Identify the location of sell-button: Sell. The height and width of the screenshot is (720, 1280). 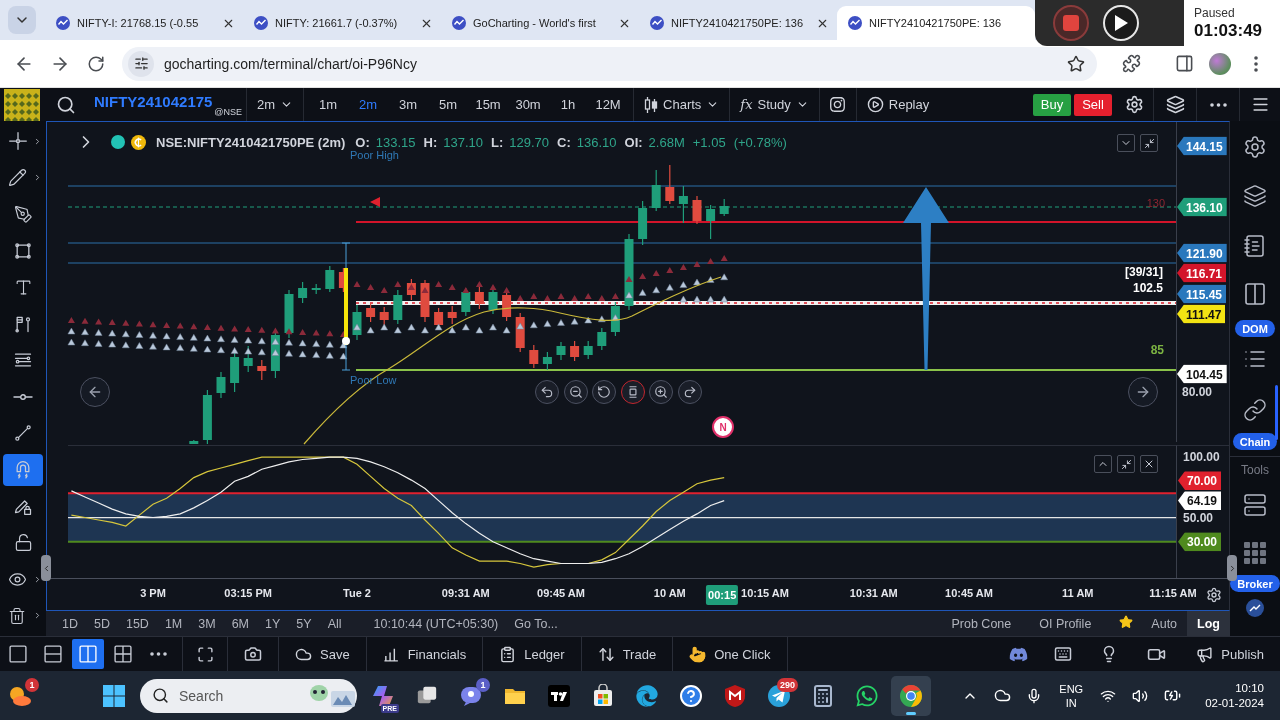
(1093, 104).